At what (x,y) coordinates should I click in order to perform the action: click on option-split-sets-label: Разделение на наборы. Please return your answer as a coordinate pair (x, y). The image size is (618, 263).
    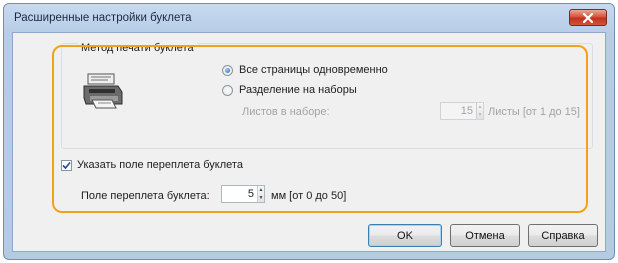
    Looking at the image, I should click on (298, 90).